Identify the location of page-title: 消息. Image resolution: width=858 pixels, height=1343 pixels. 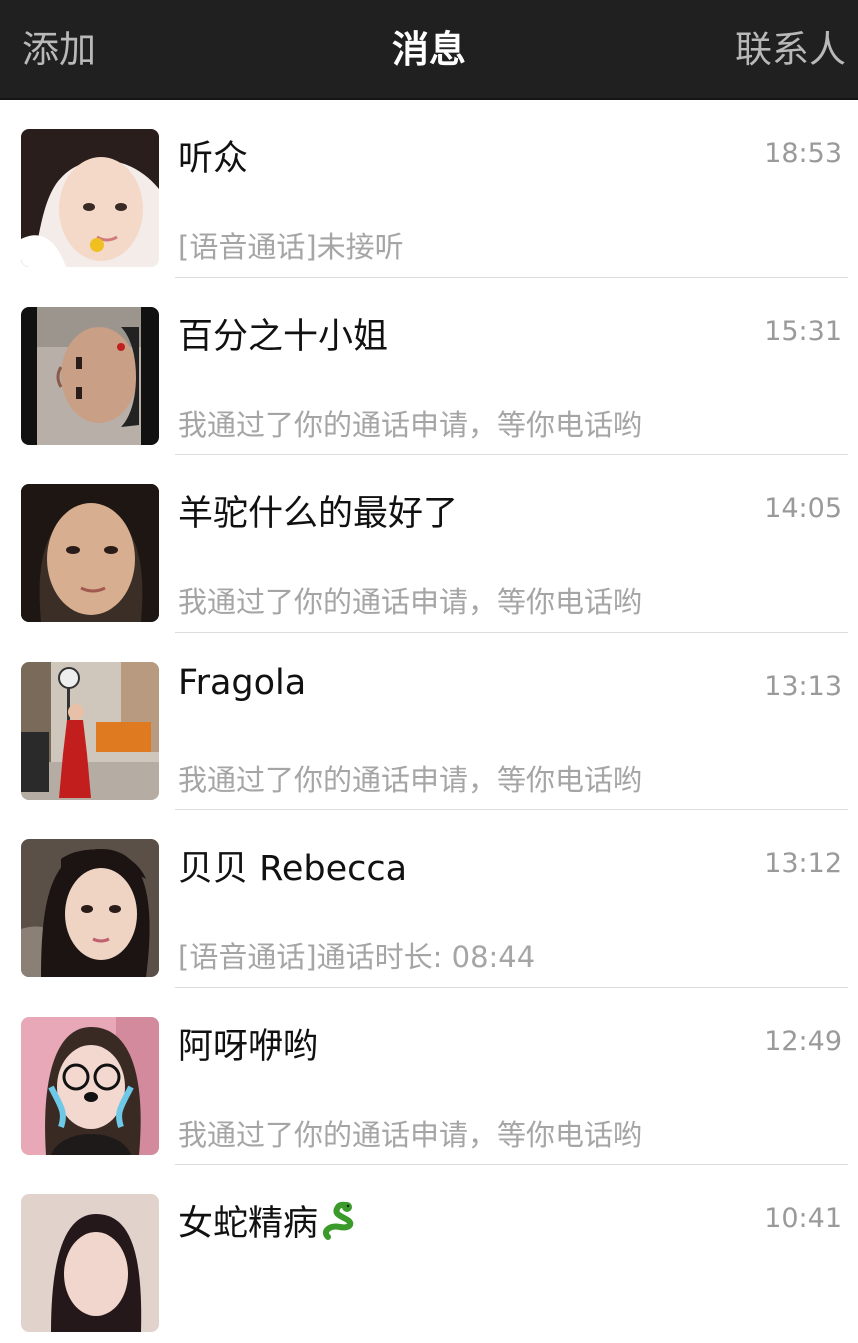
(429, 49).